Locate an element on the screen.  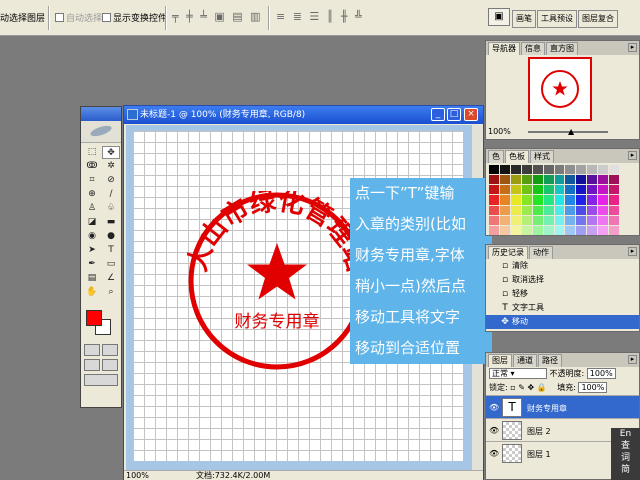
document-titlebar: 未标题-1 @ 100% (财务专用章, RGB/8) _ □ × is located at coordinates (303, 115).